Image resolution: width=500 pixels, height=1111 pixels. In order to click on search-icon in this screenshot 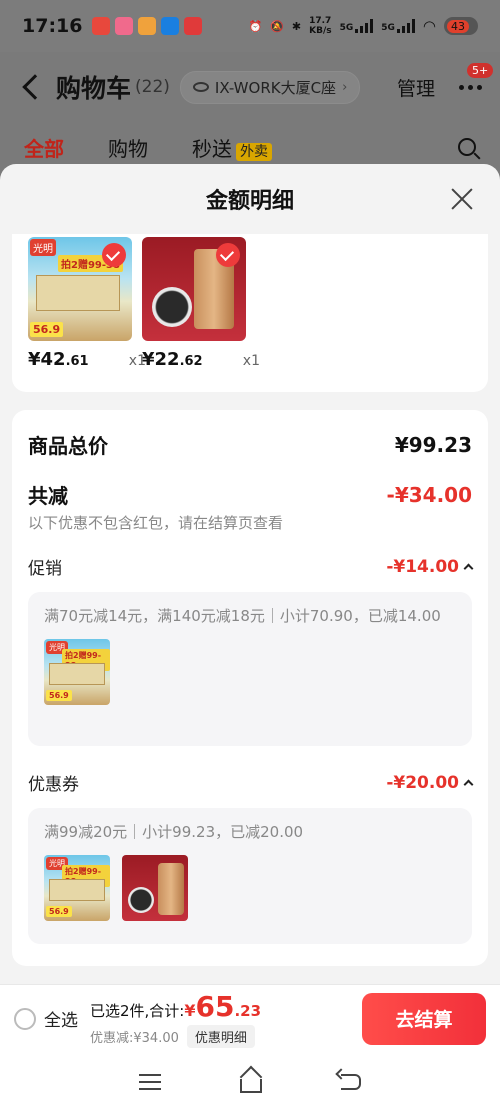, I will do `click(467, 147)`.